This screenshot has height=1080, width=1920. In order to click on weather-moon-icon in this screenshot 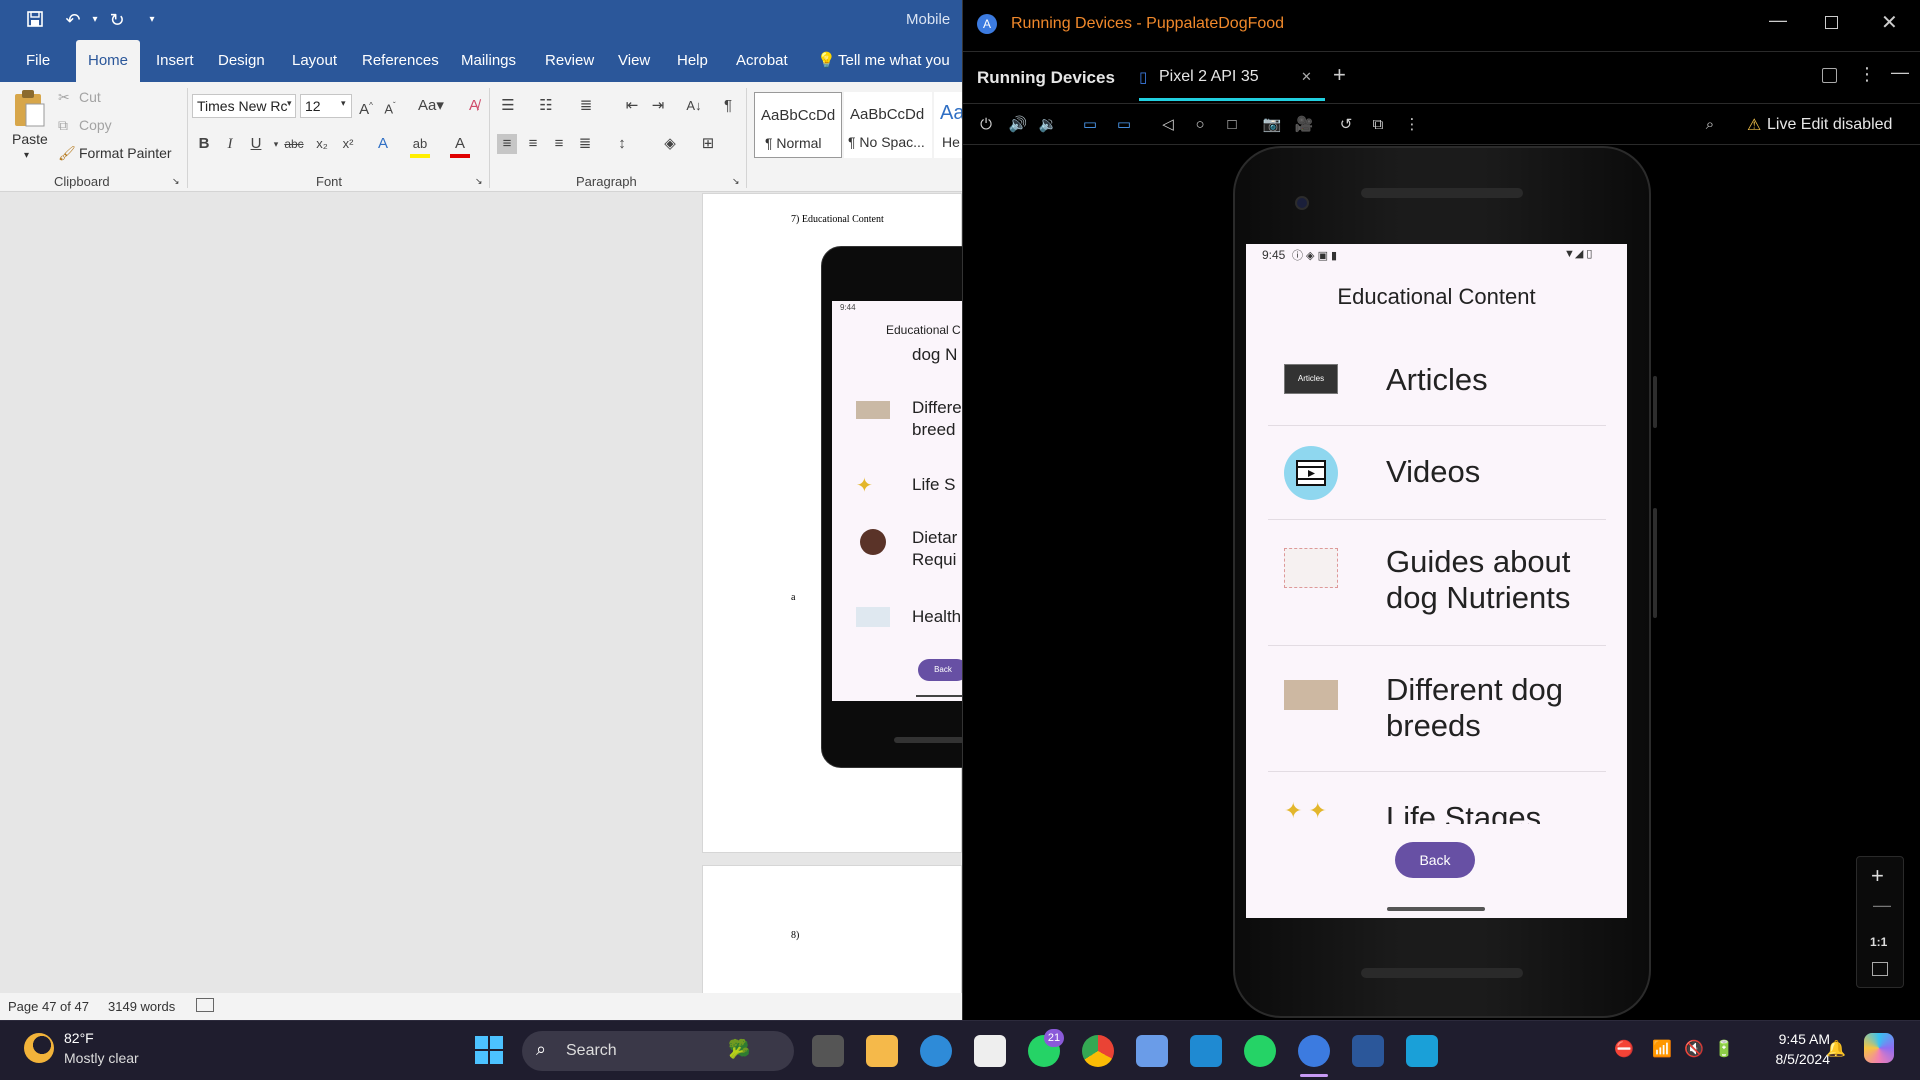, I will do `click(39, 1048)`.